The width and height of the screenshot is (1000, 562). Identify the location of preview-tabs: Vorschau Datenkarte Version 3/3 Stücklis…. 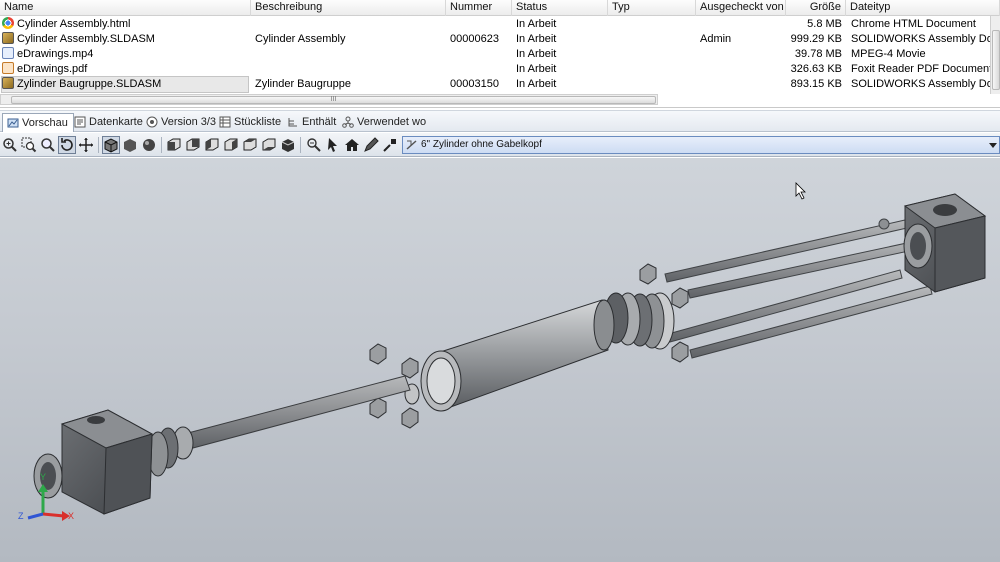
(500, 121).